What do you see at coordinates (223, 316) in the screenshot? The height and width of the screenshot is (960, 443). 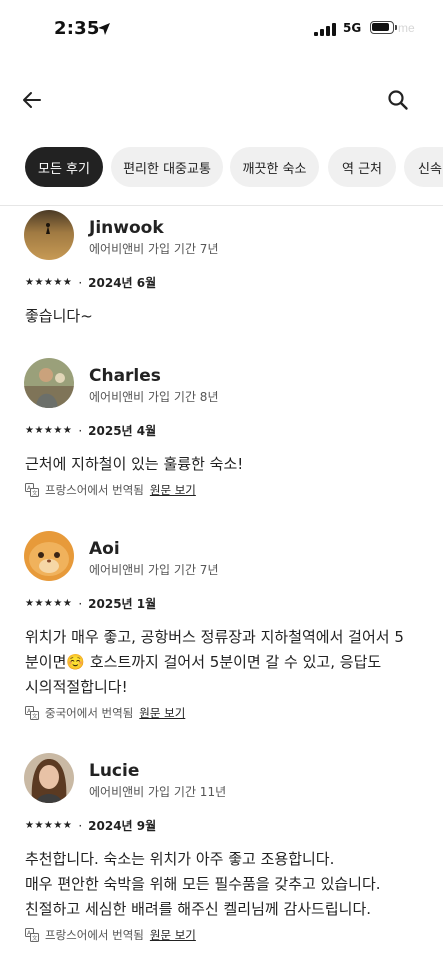 I see `review-text: 좋습니다~` at bounding box center [223, 316].